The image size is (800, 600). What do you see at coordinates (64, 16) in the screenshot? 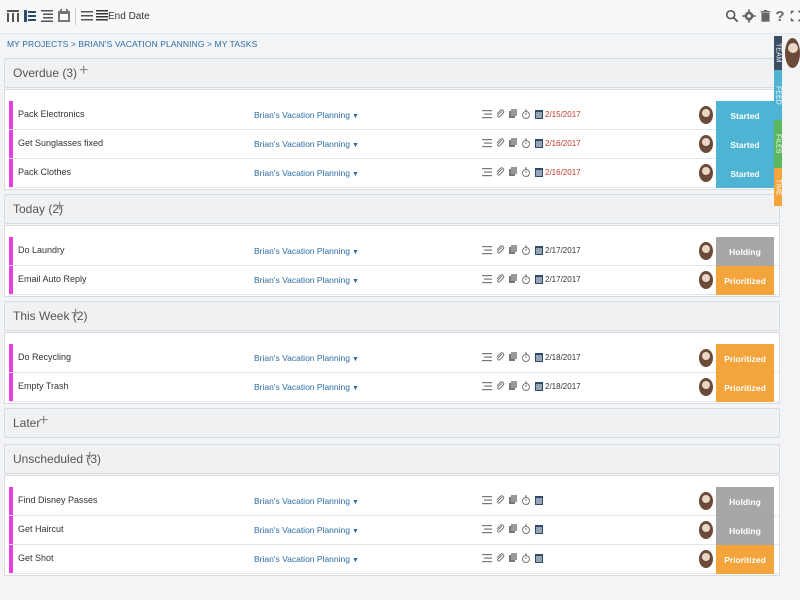
I see `calendar-view-icon` at bounding box center [64, 16].